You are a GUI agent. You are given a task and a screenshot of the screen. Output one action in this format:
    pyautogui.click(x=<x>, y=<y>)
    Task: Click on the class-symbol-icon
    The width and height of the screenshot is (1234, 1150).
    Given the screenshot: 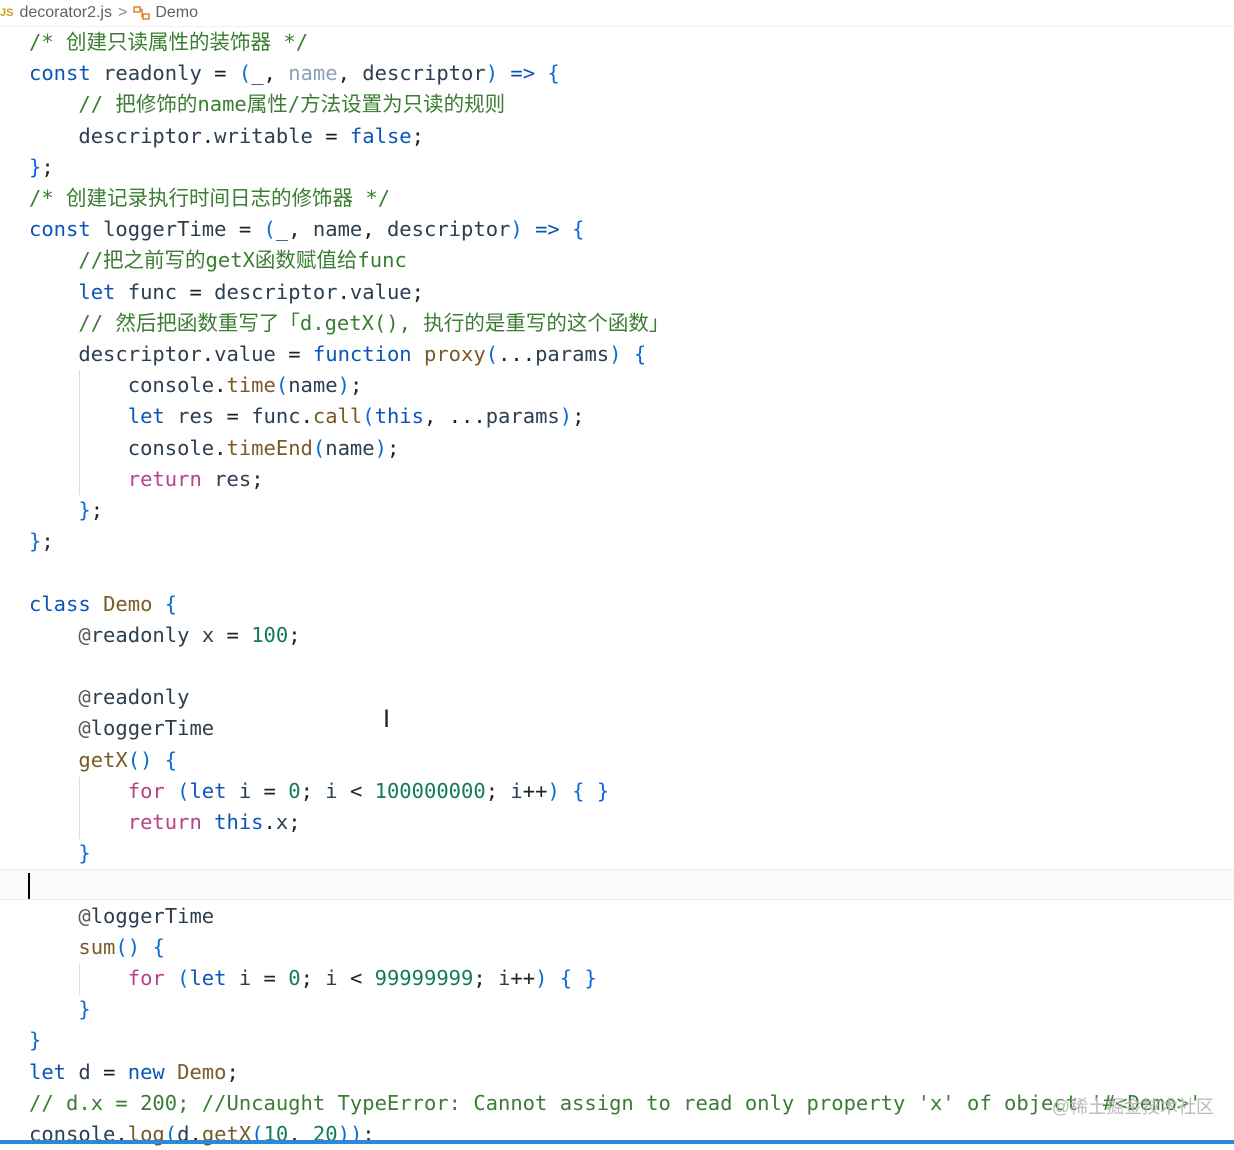 What is the action you would take?
    pyautogui.click(x=142, y=13)
    